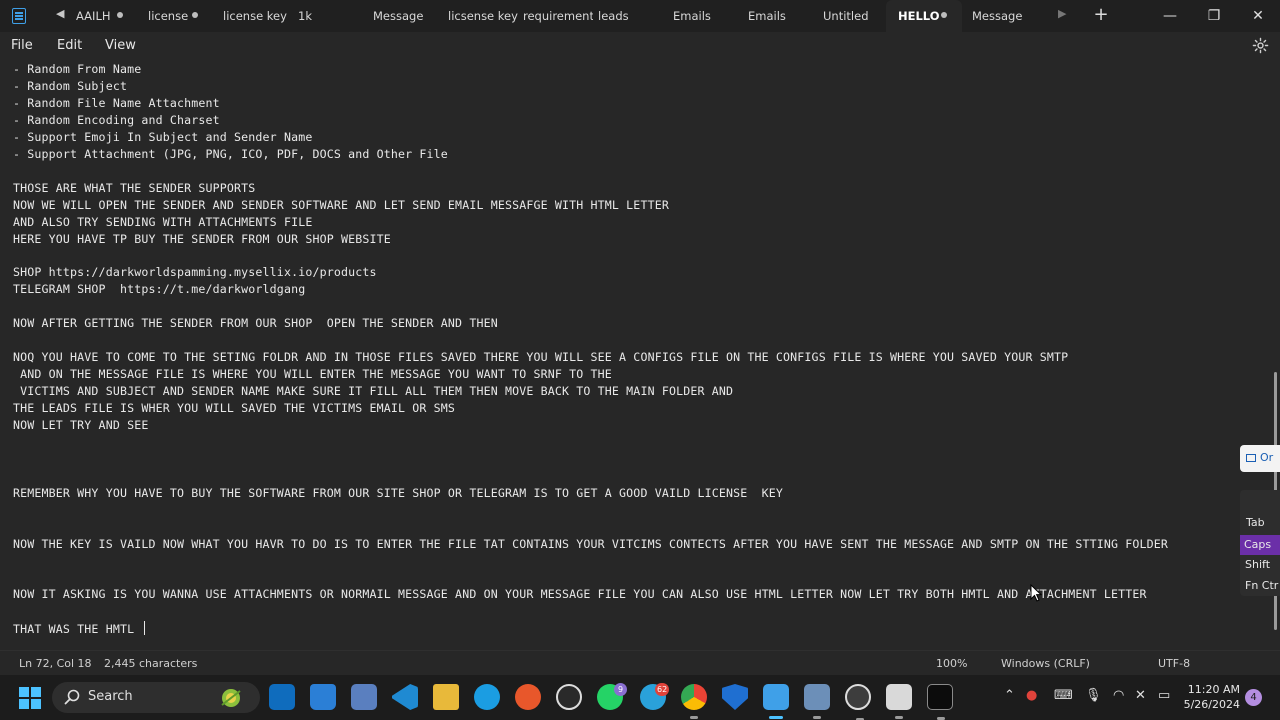 Image resolution: width=1280 pixels, height=720 pixels. I want to click on outlook-icon, so click(282, 697).